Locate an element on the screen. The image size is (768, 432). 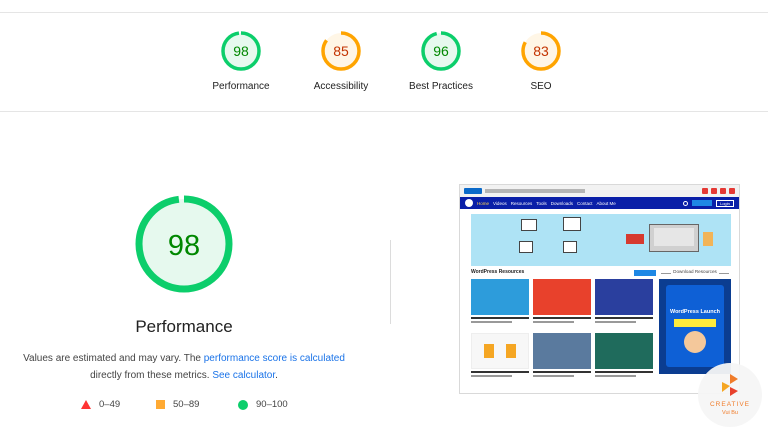
gauge-ring: 96 is located at coordinates (441, 51).